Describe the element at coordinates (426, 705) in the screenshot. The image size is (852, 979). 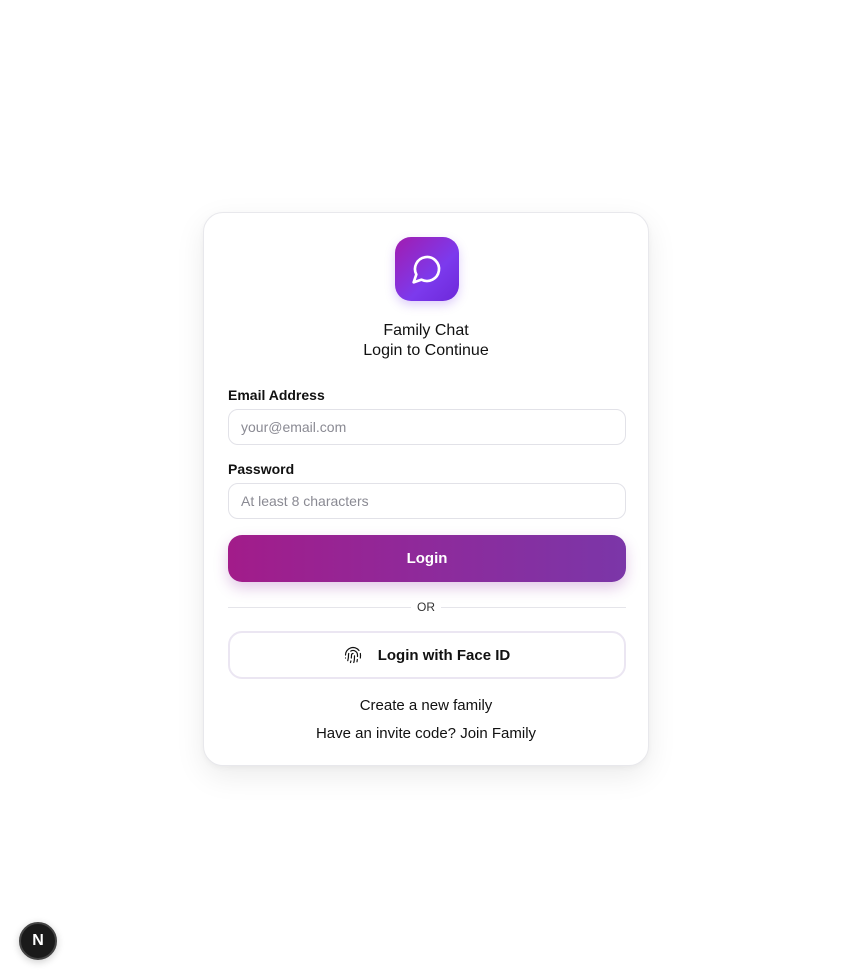
I see `create-family-link: Create a new family` at that location.